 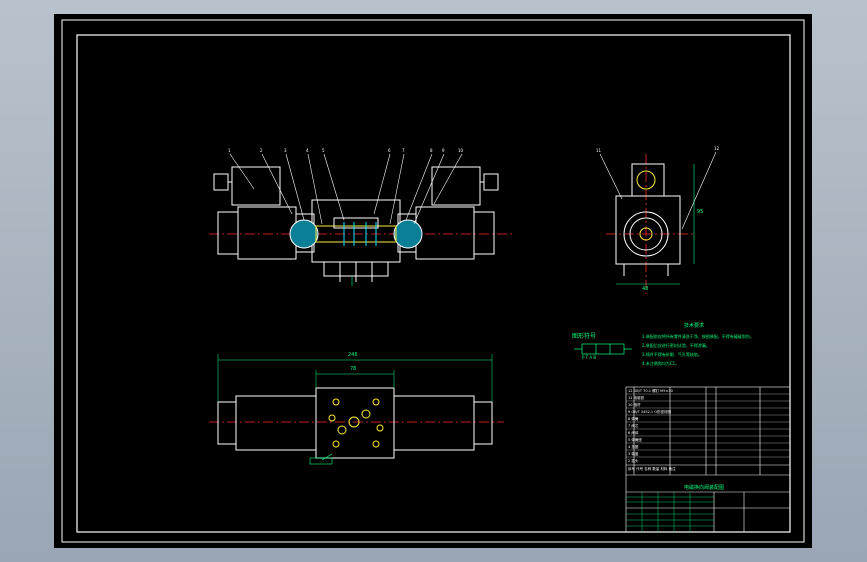 I want to click on front-view, so click(x=361, y=219).